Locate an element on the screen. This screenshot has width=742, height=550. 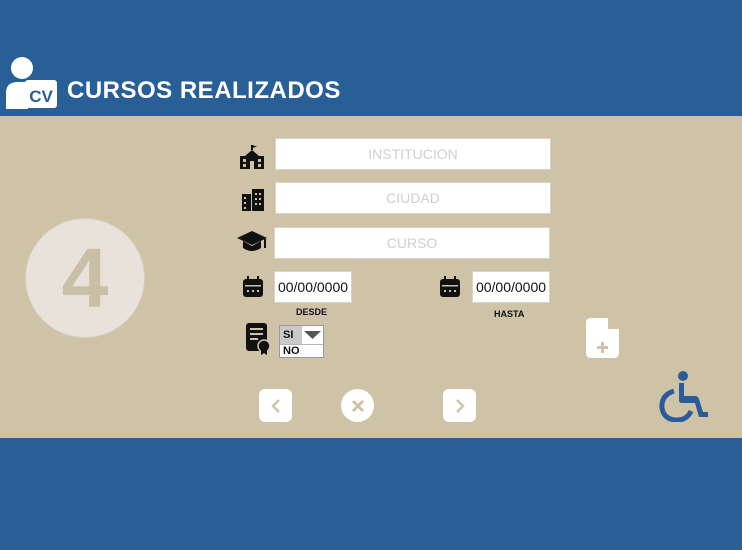
previous-button is located at coordinates (275, 405).